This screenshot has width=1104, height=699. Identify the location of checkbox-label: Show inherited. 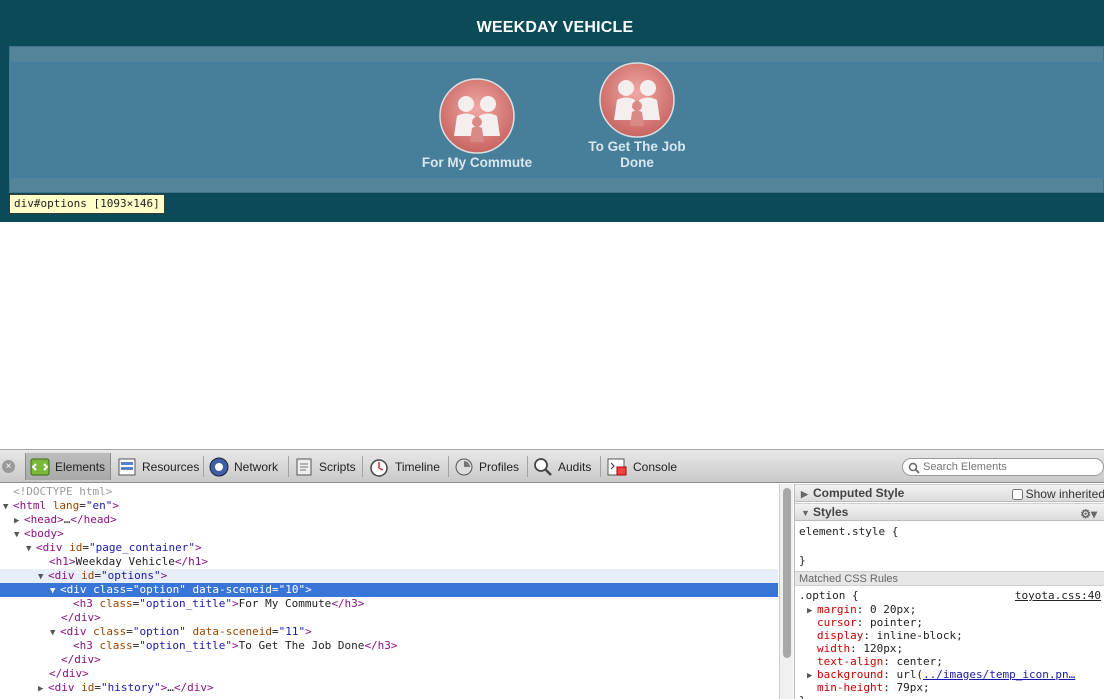
(1064, 494).